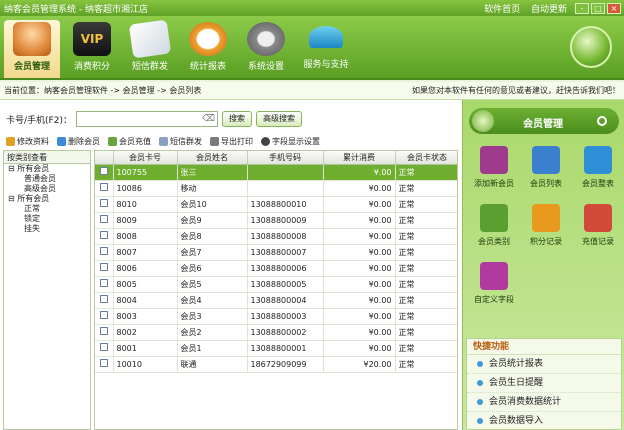  I want to click on panel-item-category: 会员类别, so click(494, 225).